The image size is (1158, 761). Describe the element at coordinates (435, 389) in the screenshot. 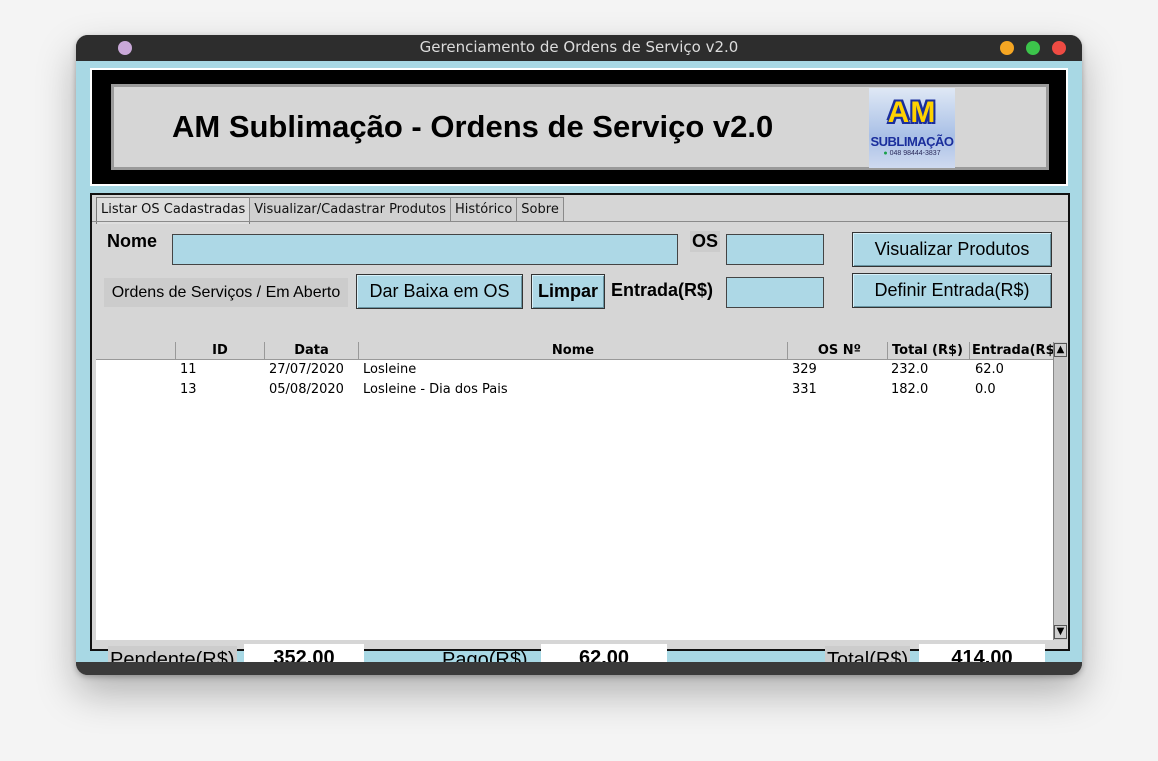

I see `cell-nome: Losleine - Dia dos Pais` at that location.